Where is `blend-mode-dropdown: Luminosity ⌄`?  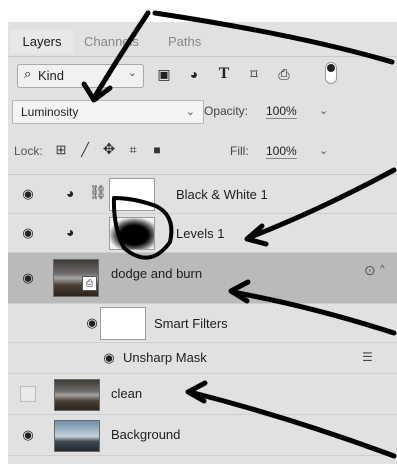 blend-mode-dropdown: Luminosity ⌄ is located at coordinates (108, 112).